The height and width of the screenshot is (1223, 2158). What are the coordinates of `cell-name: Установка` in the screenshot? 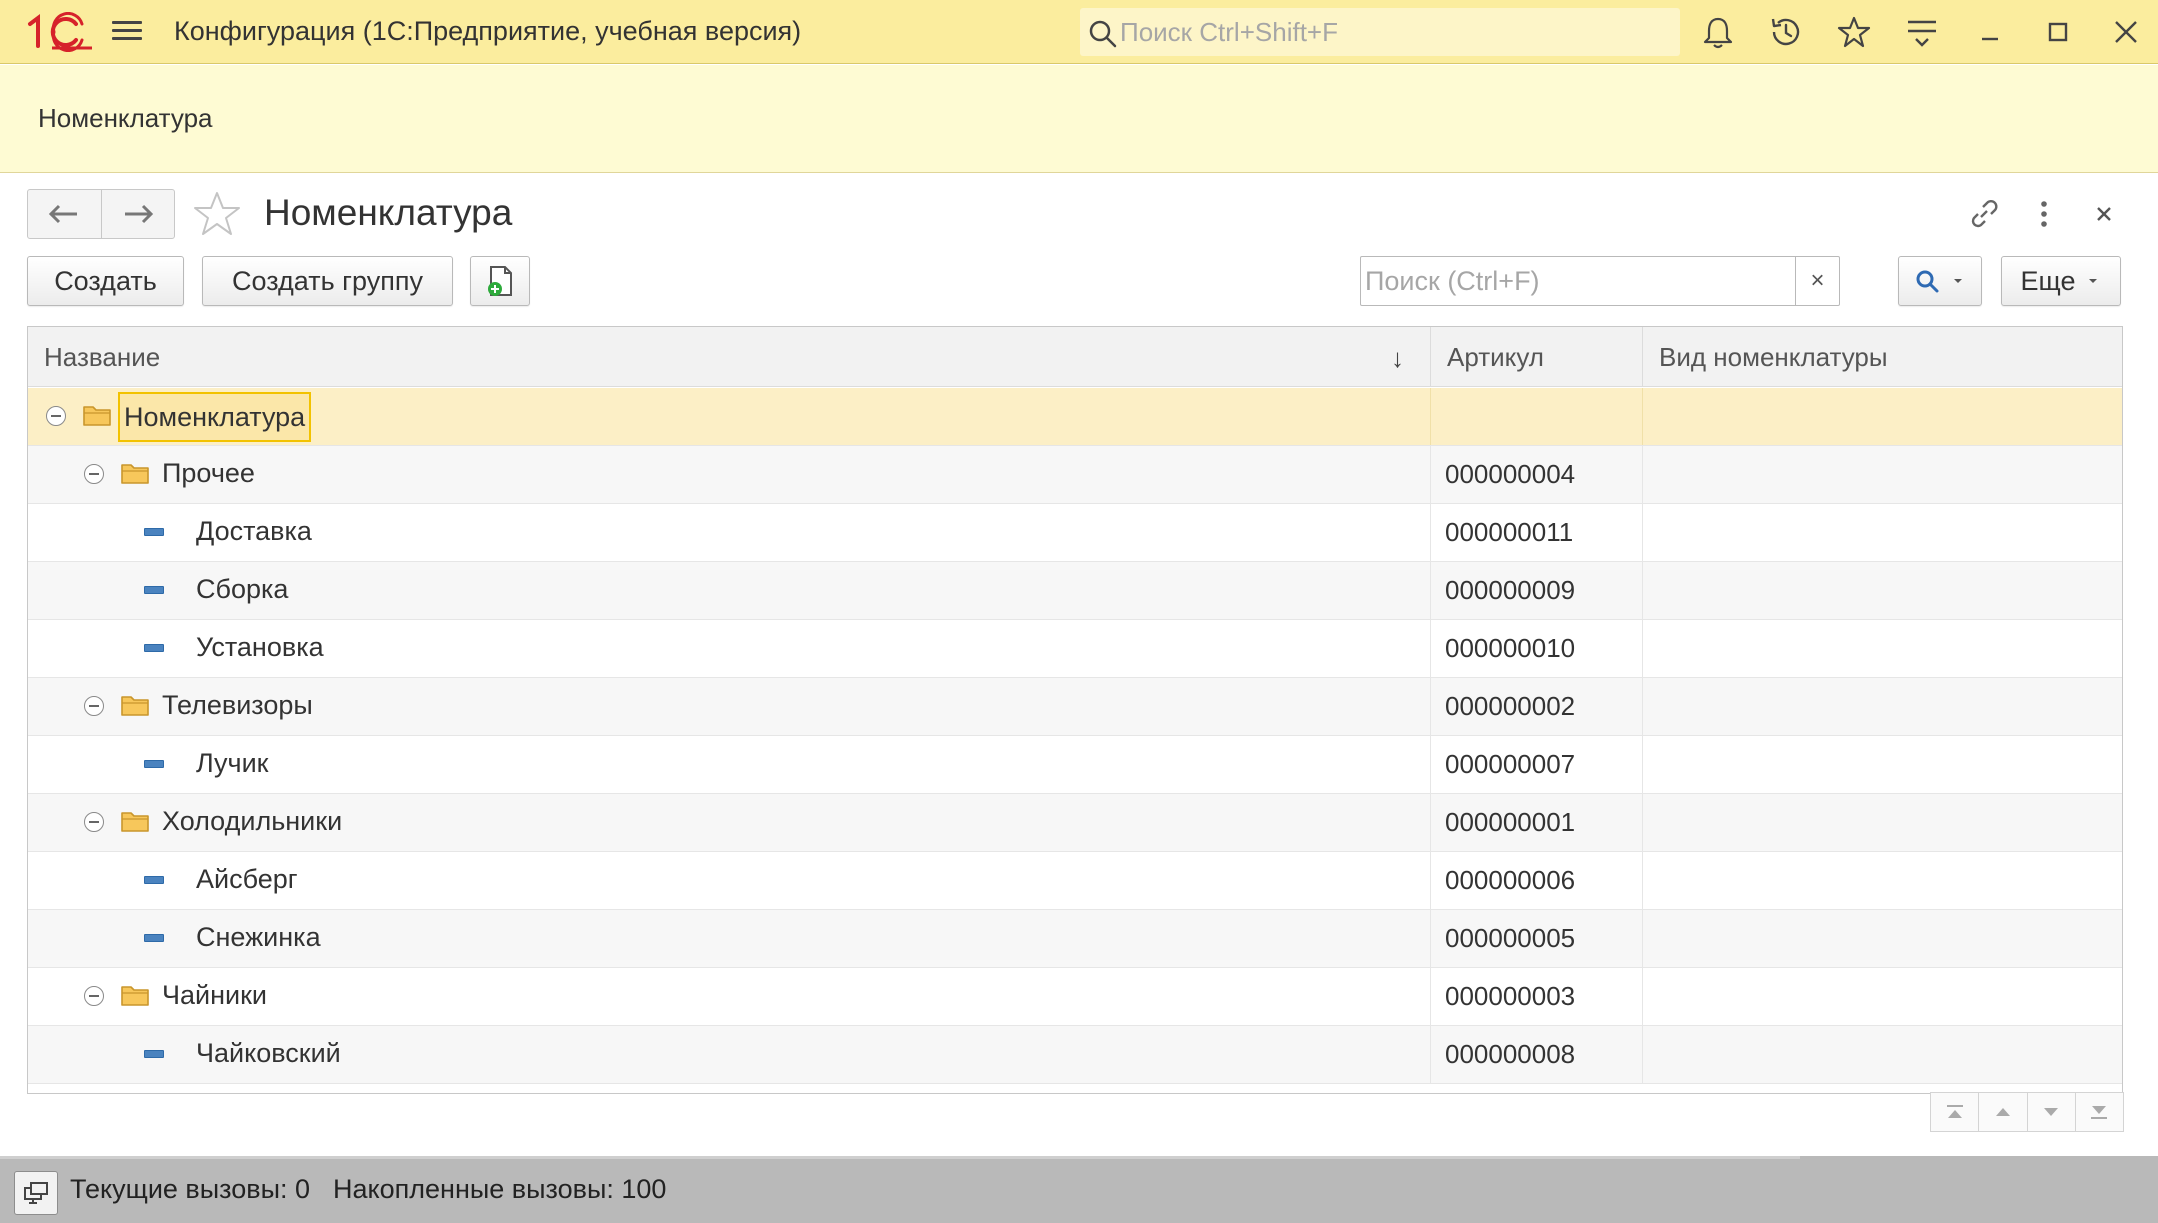 It's located at (728, 648).